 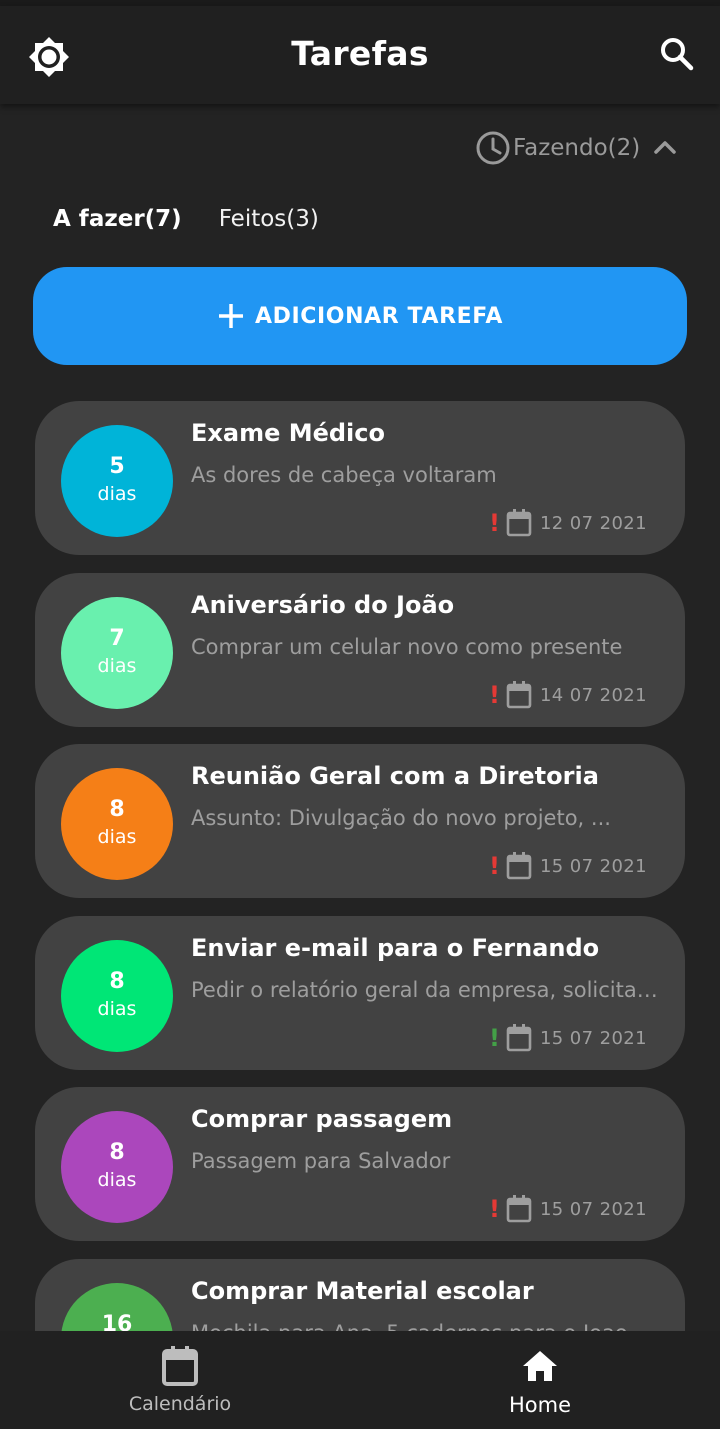 I want to click on task-description: Mochila para Ana, 5 cadernos para o Joao, so click(x=427, y=1326).